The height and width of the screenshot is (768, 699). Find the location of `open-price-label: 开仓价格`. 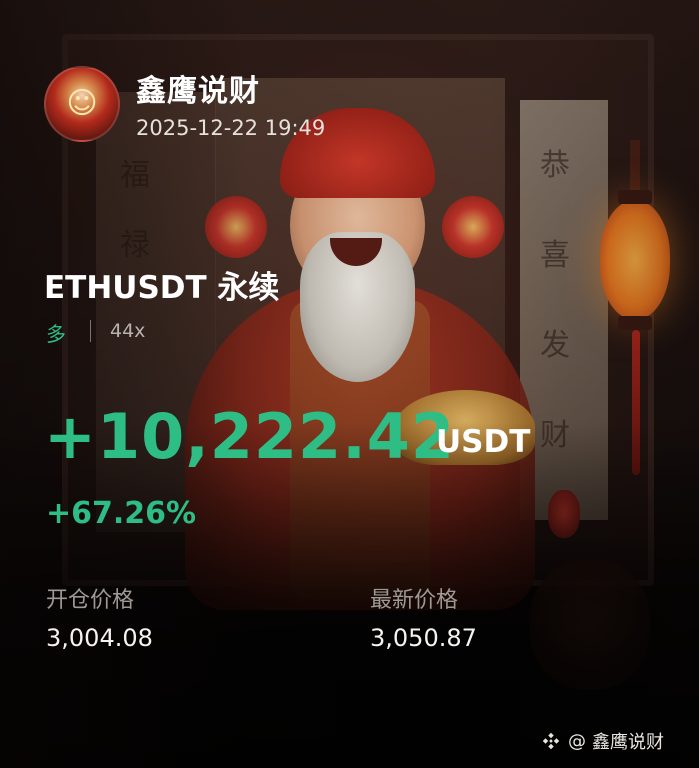

open-price-label: 开仓价格 is located at coordinates (90, 600).